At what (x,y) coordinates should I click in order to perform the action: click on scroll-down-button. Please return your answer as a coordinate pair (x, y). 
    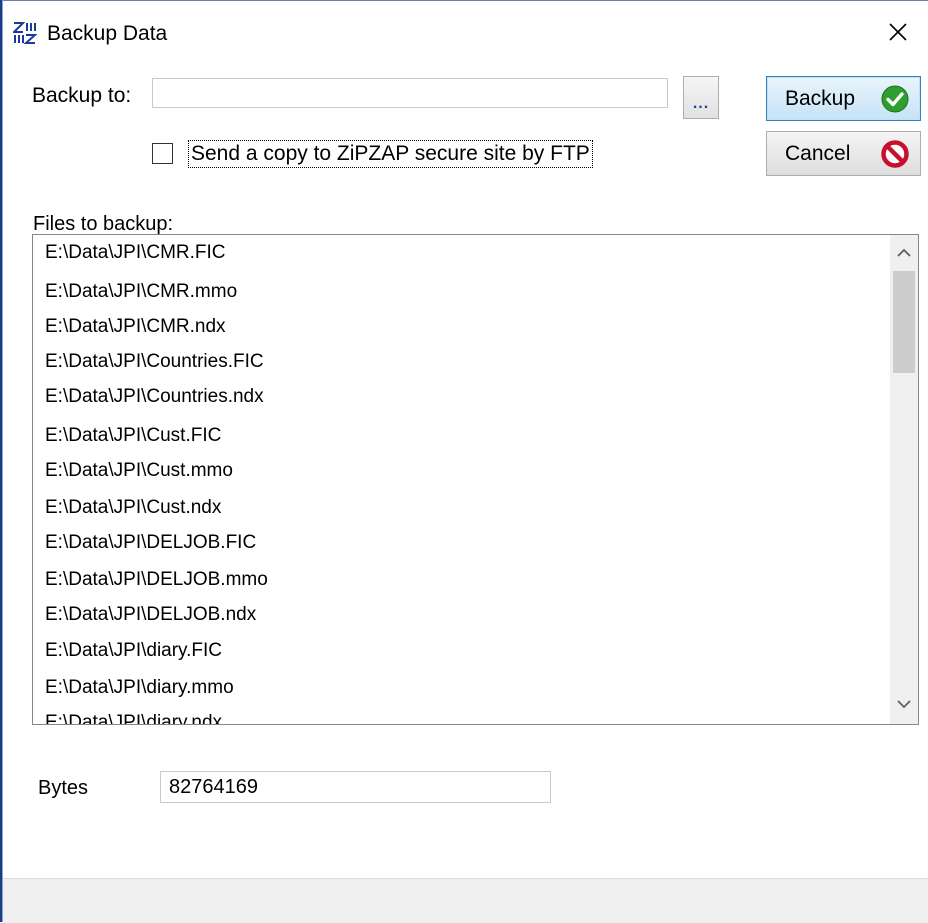
    Looking at the image, I should click on (904, 705).